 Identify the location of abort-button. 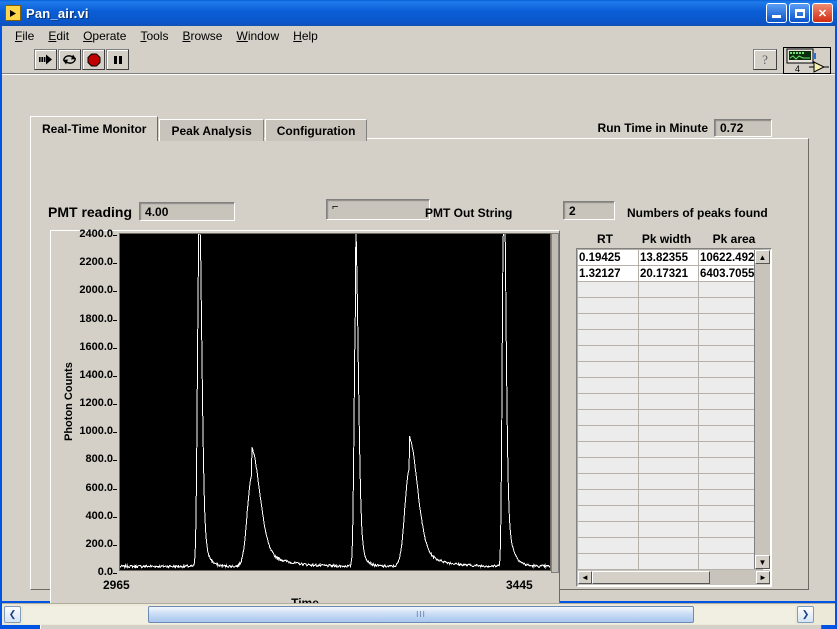
(93, 59).